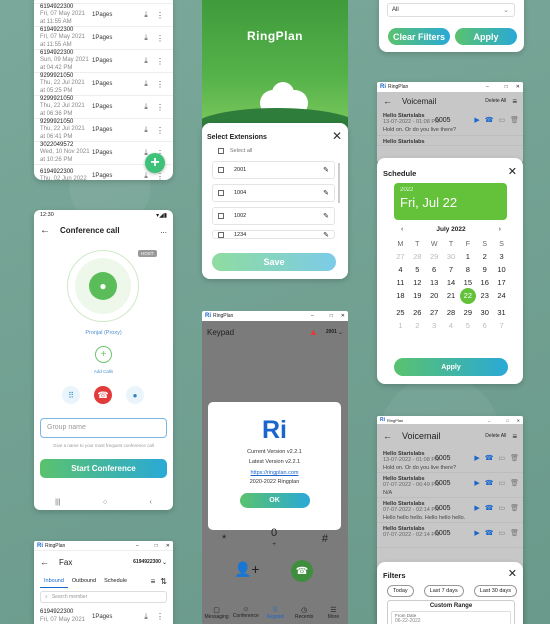  Describe the element at coordinates (103, 597) in the screenshot. I see `search-box: ⌕ Search member` at that location.